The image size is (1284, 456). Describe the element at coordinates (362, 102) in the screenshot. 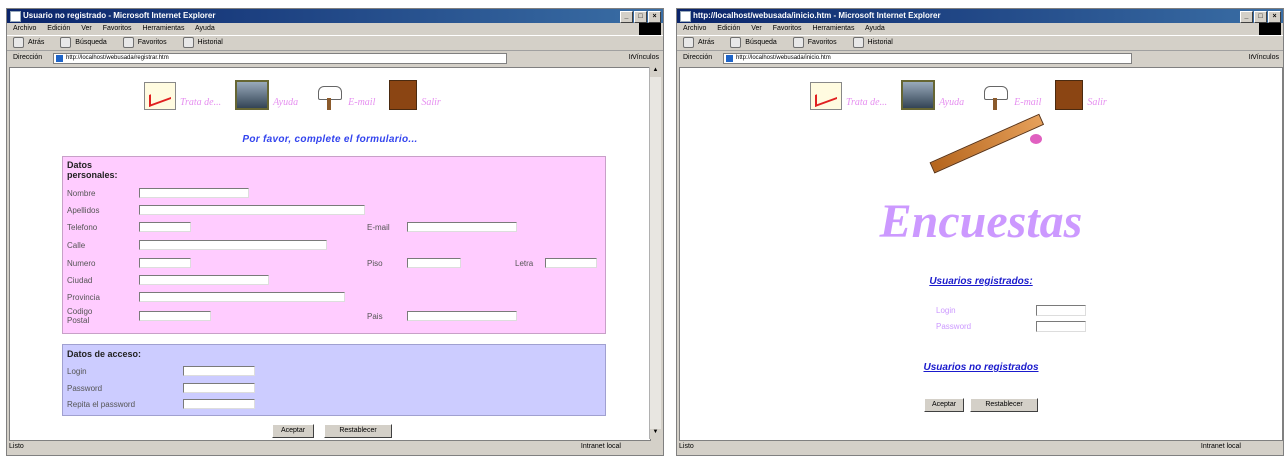

I see `nav-email-label: E-mail` at that location.